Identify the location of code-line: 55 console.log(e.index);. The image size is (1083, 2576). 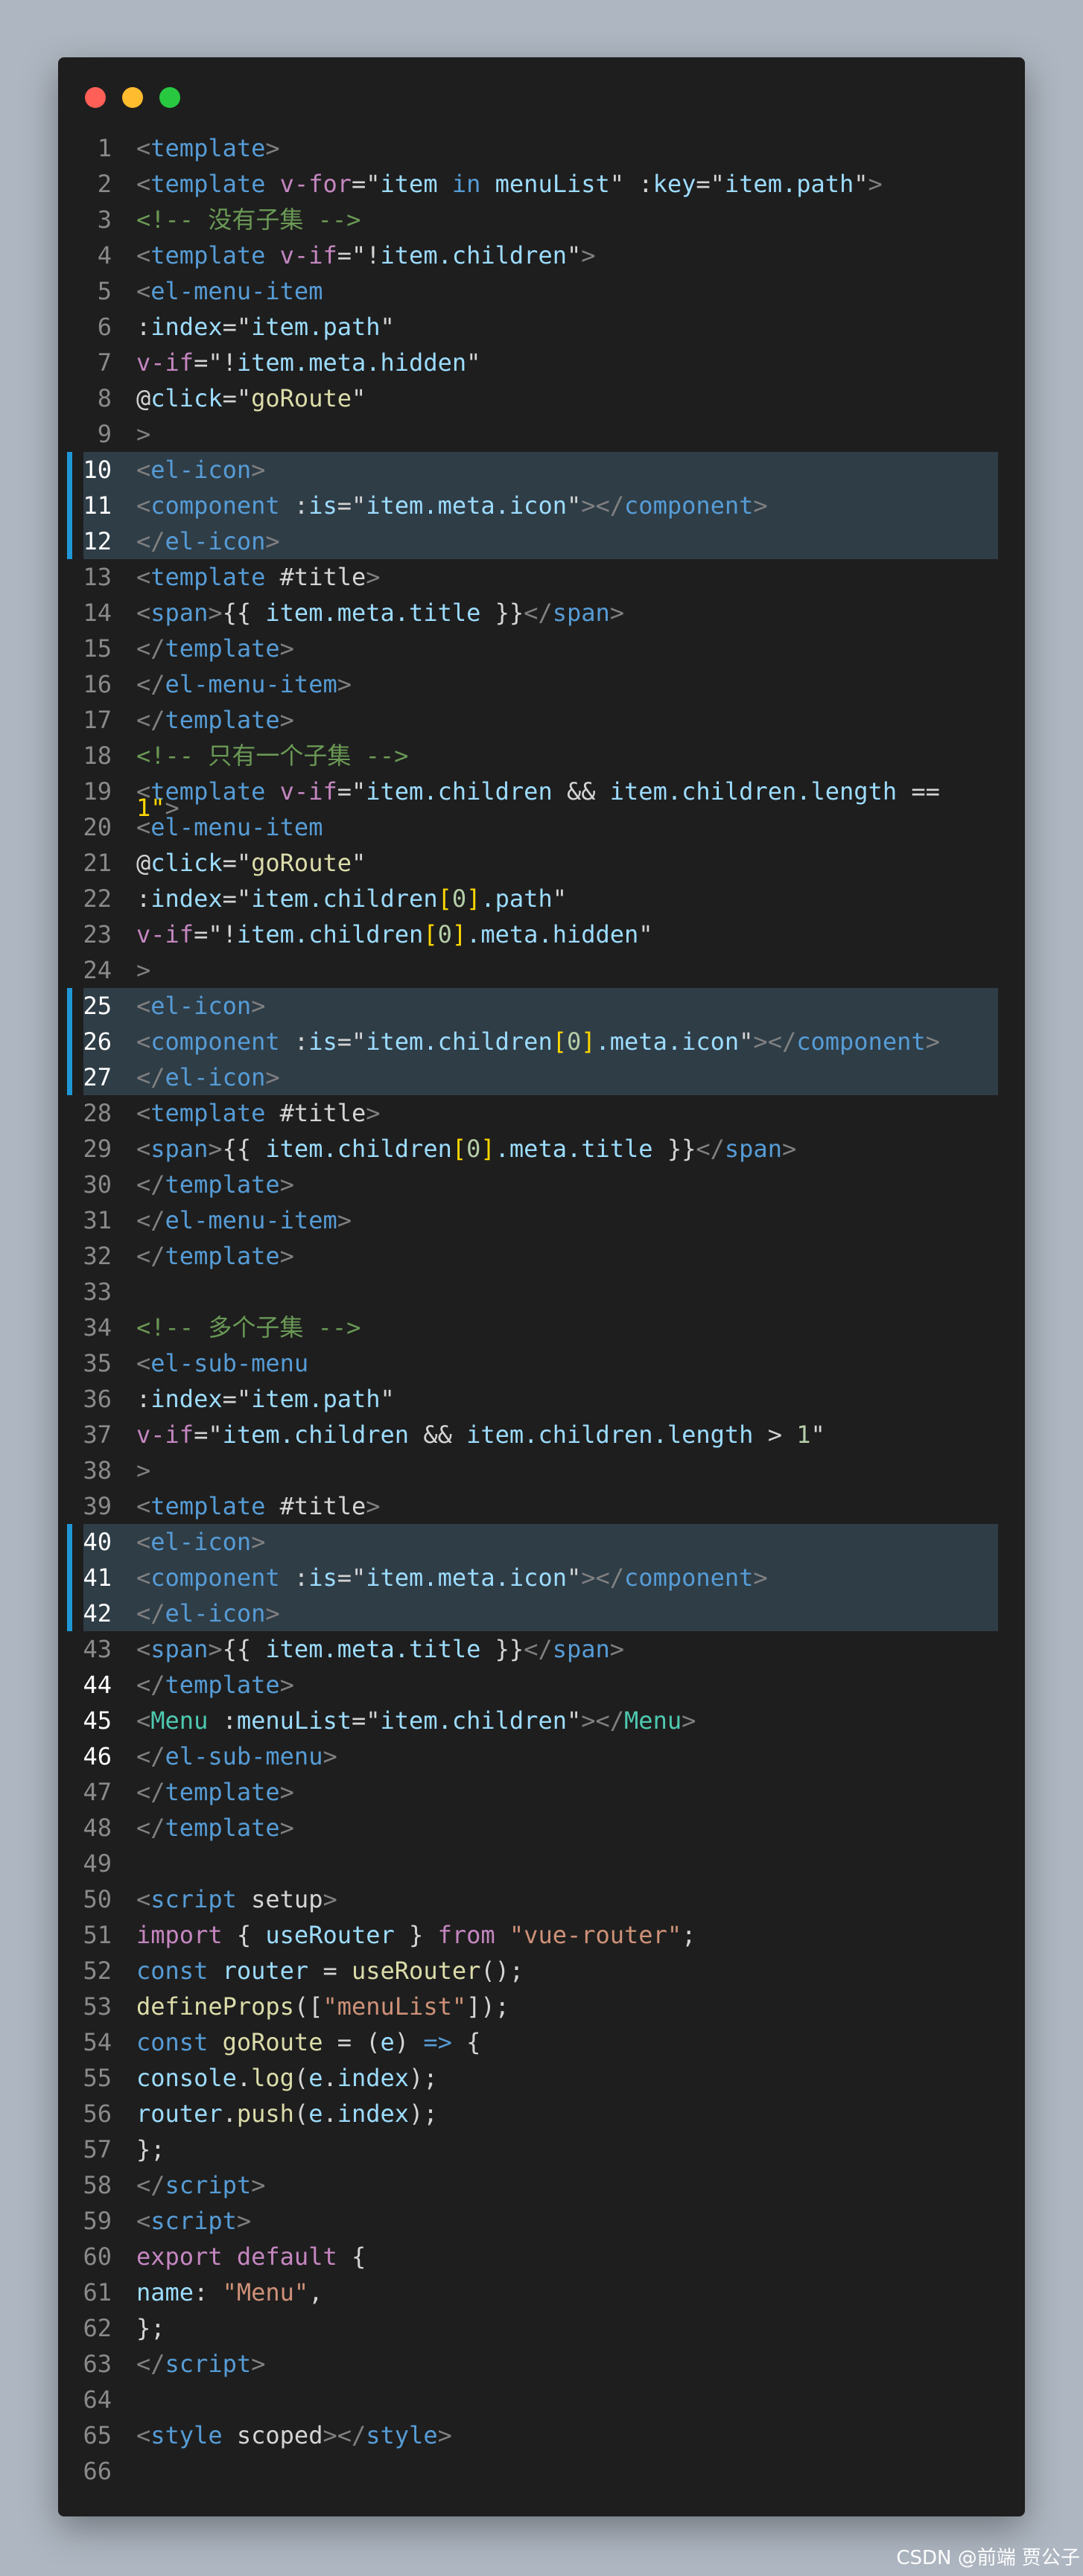
(541, 2078).